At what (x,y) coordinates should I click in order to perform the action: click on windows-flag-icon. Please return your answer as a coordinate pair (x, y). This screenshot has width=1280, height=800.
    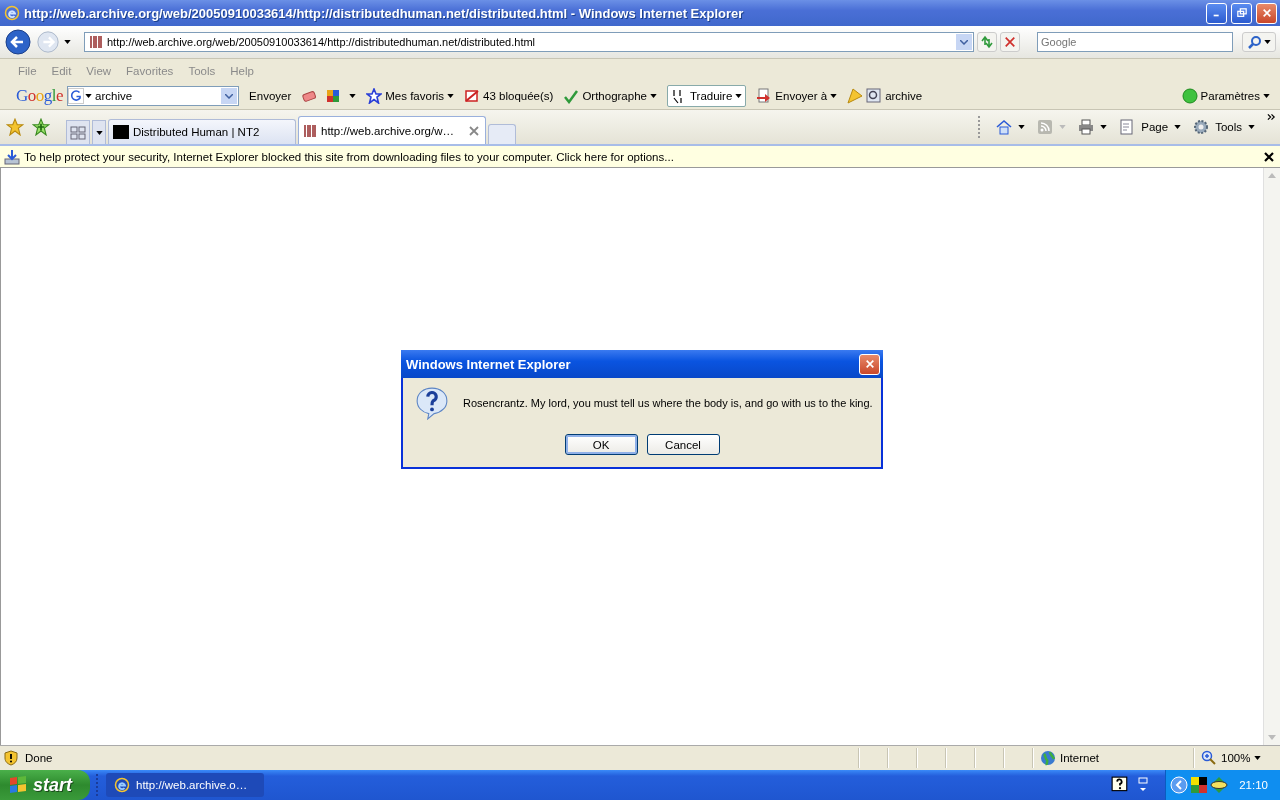
    Looking at the image, I should click on (18, 785).